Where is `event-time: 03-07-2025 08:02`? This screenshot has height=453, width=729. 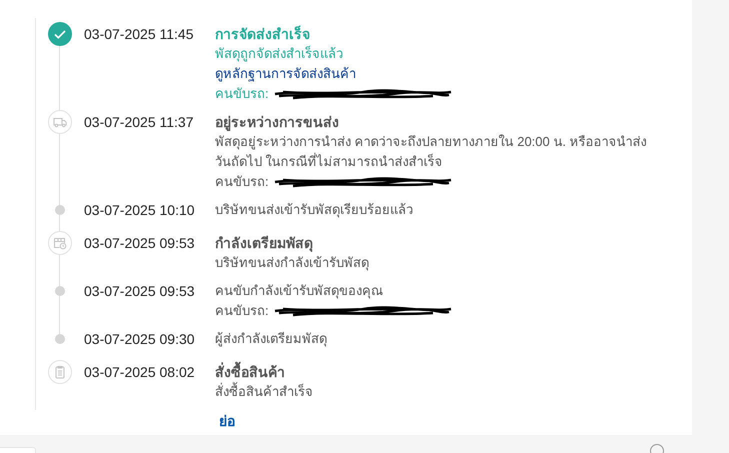
event-time: 03-07-2025 08:02 is located at coordinates (140, 372).